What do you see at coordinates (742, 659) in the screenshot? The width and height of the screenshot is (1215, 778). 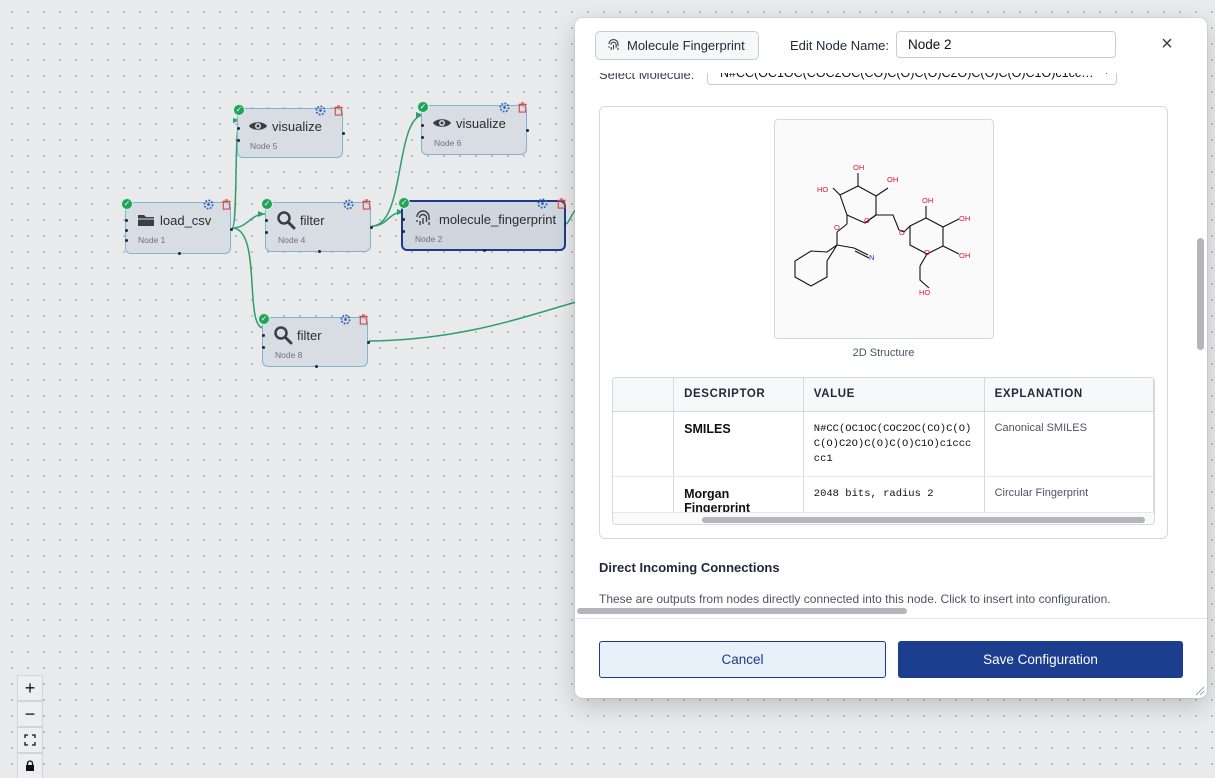 I see `cancel-button: Cancel` at bounding box center [742, 659].